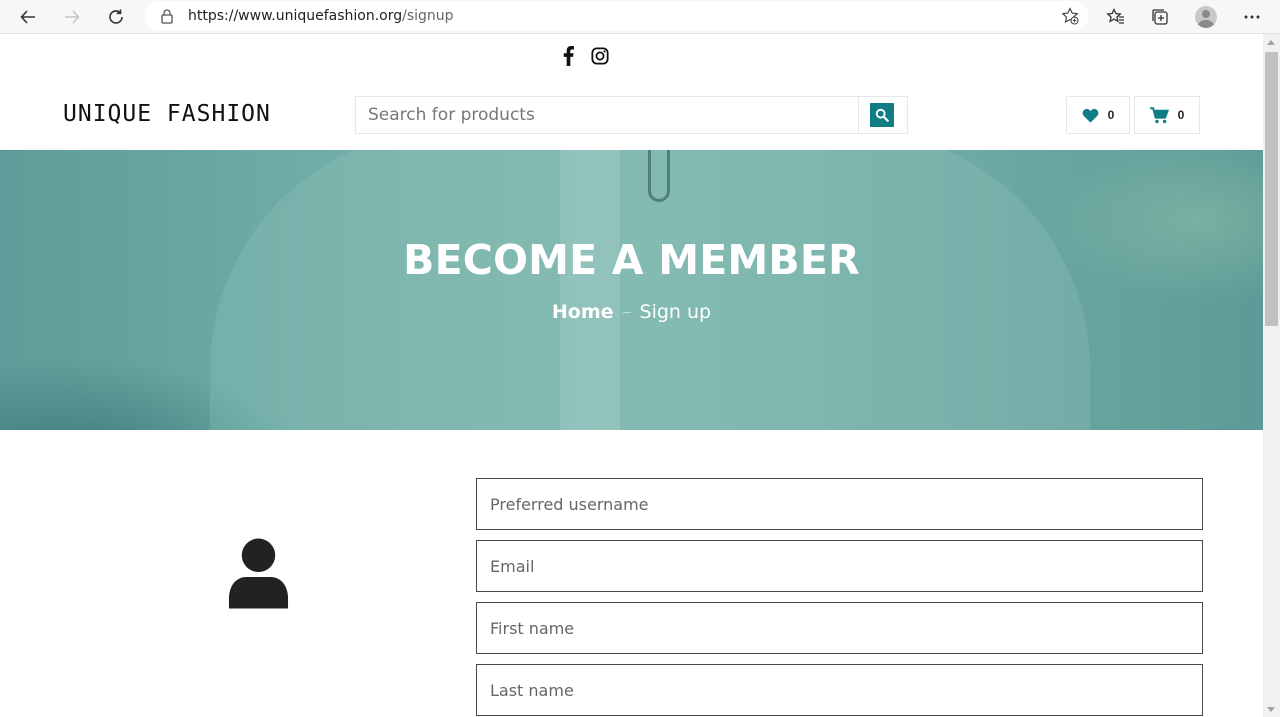  What do you see at coordinates (839, 628) in the screenshot?
I see `first-name-field` at bounding box center [839, 628].